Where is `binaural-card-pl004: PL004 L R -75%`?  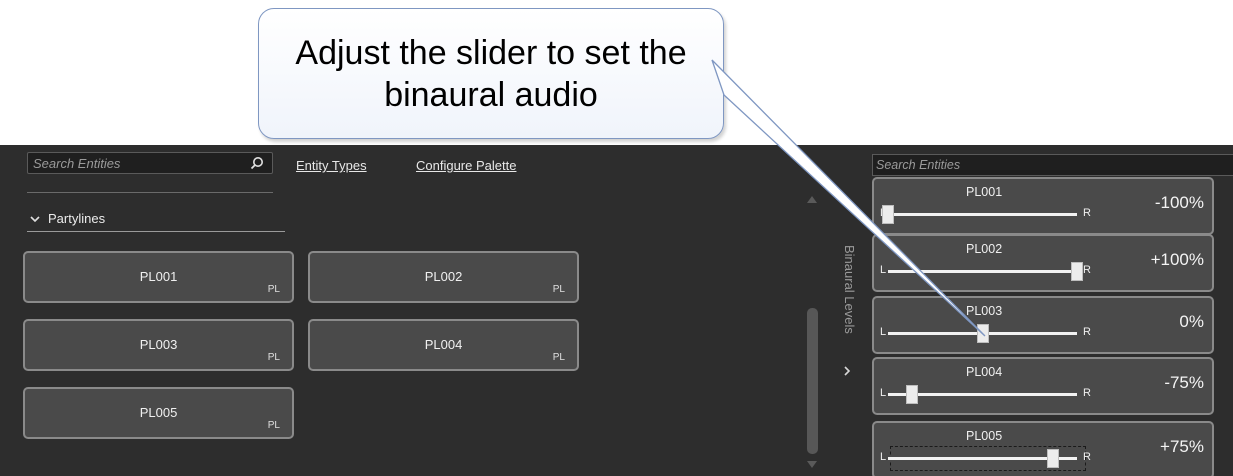
binaural-card-pl004: PL004 L R -75% is located at coordinates (1043, 386).